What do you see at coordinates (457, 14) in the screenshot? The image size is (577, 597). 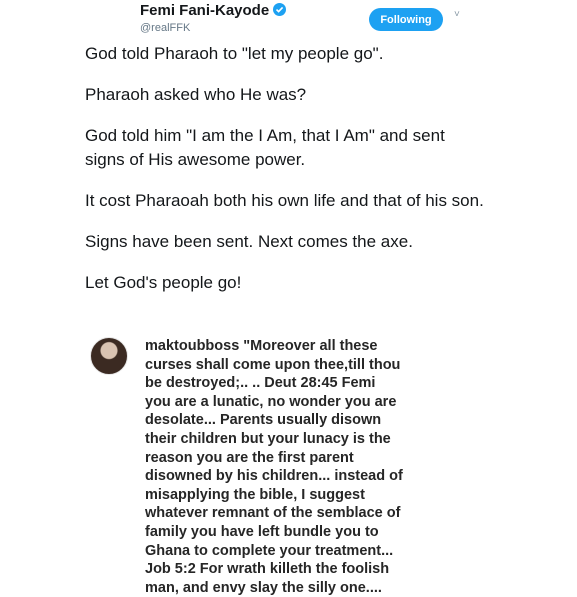 I see `chevron-down-icon: ˅` at bounding box center [457, 14].